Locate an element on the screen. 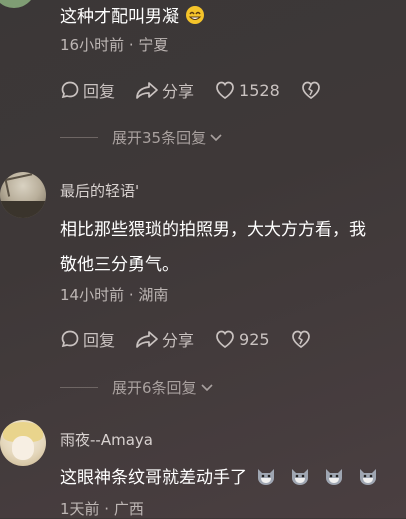  comment-actions: 回复 分享 1528 is located at coordinates (202, 90).